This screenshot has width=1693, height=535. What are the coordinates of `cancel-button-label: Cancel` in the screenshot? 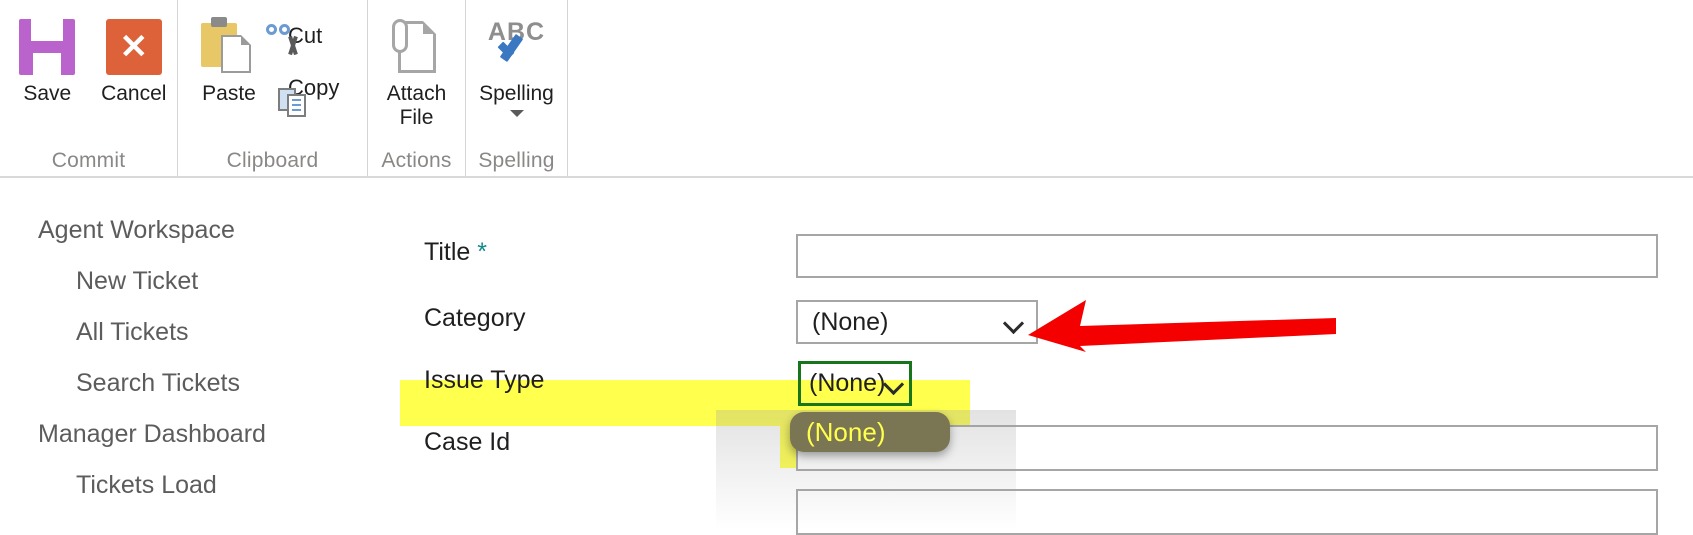 It's located at (134, 93).